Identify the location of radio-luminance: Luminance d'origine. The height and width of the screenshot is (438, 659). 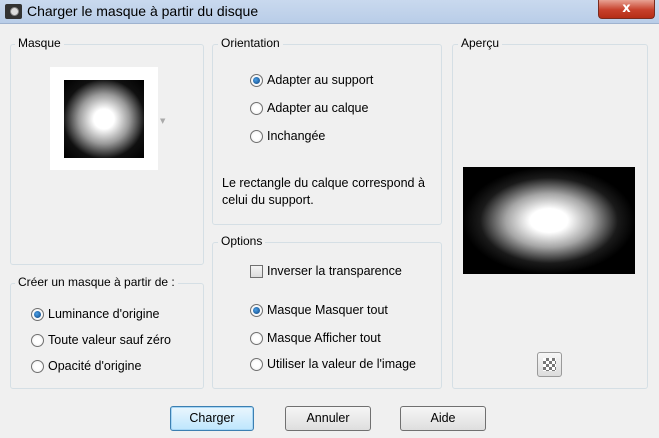
(95, 314).